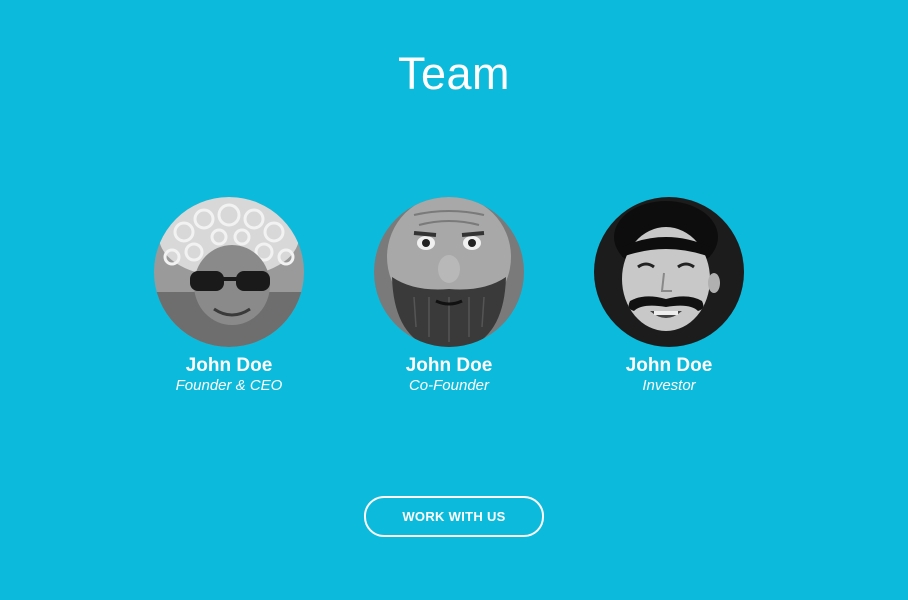 This screenshot has height=600, width=908. Describe the element at coordinates (449, 385) in the screenshot. I see `member-role: Co-Founder` at that location.